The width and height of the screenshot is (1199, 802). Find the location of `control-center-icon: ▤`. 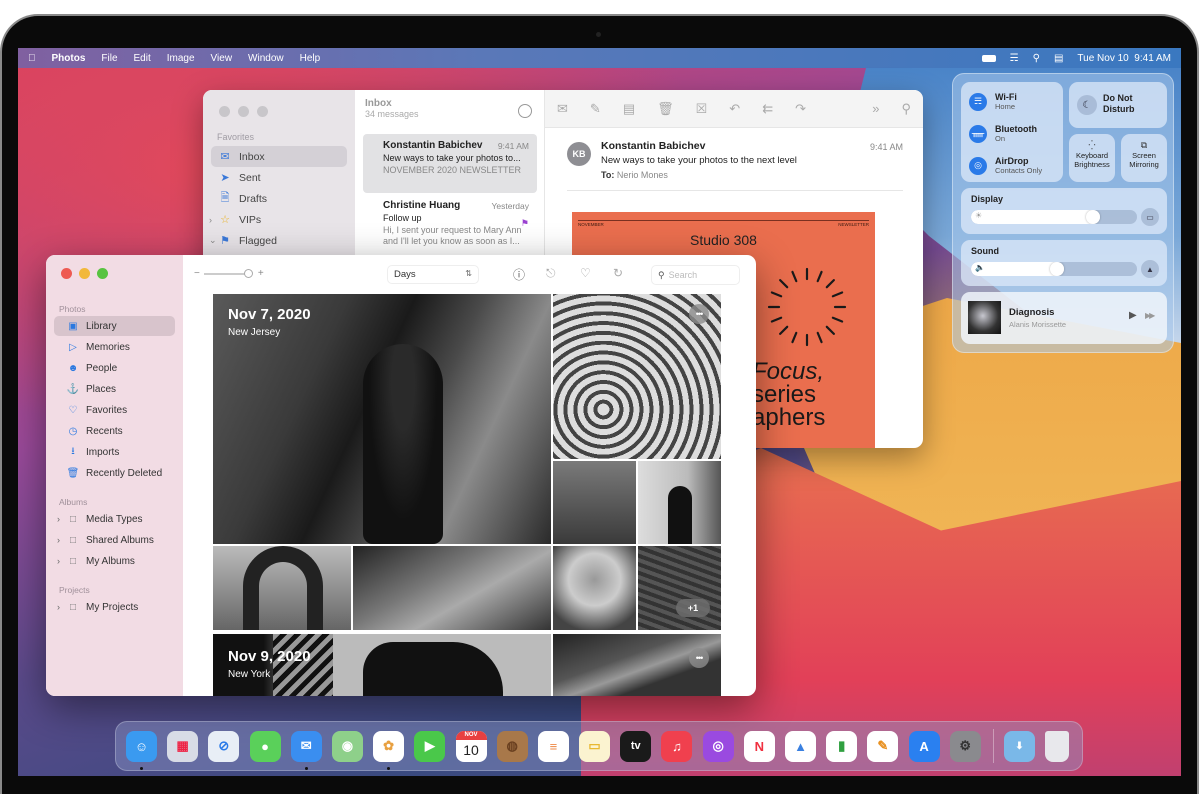

control-center-icon: ▤ is located at coordinates (1058, 58).